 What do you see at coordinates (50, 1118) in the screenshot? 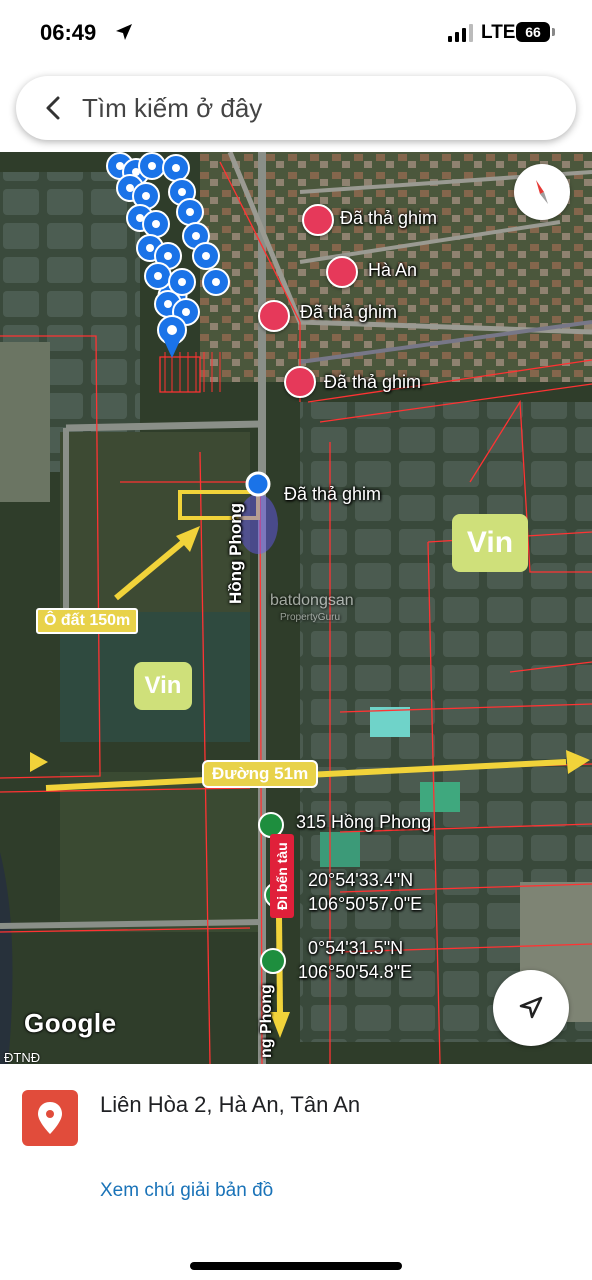
I see `location-pin-icon` at bounding box center [50, 1118].